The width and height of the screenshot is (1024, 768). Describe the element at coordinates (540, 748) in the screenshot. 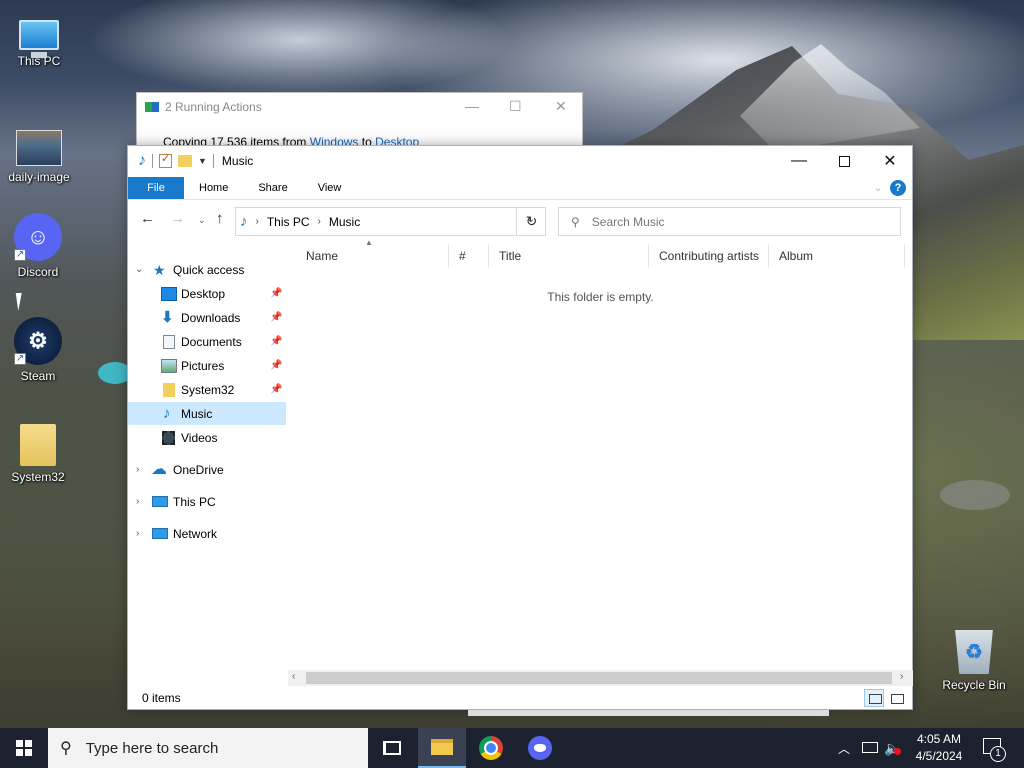

I see `taskbar-discord` at that location.